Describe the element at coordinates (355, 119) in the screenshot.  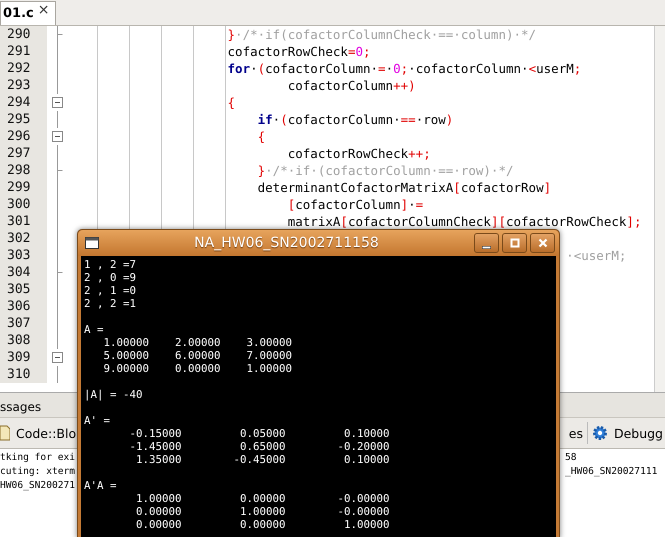
I see `code-line: if·(cofactorColumn·==·row)` at that location.